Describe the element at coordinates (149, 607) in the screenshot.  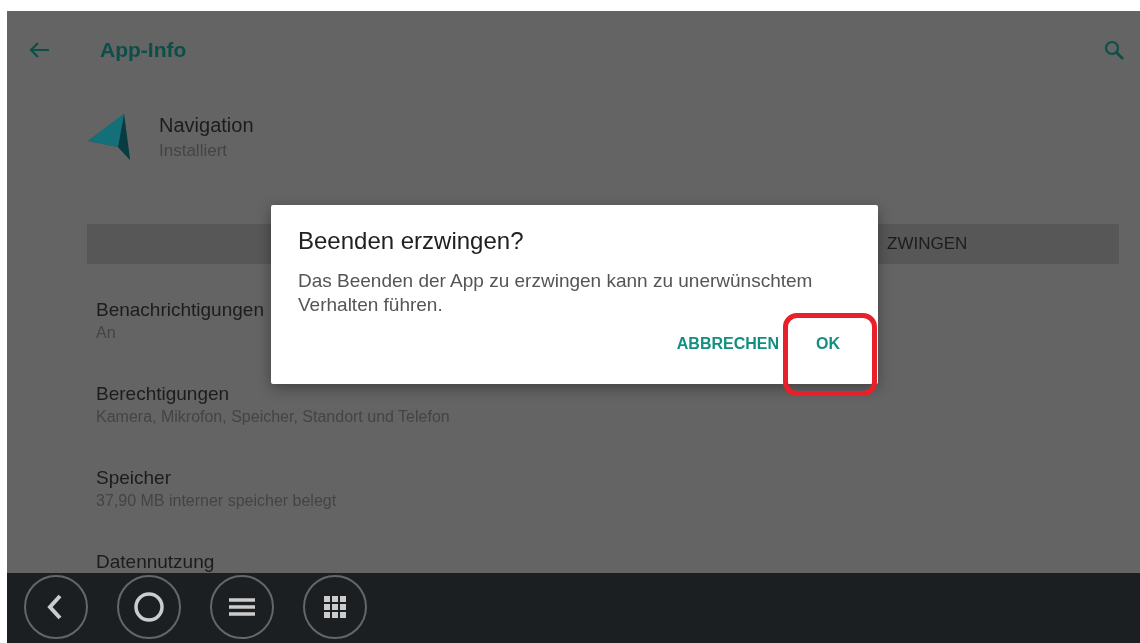
I see `home-icon` at that location.